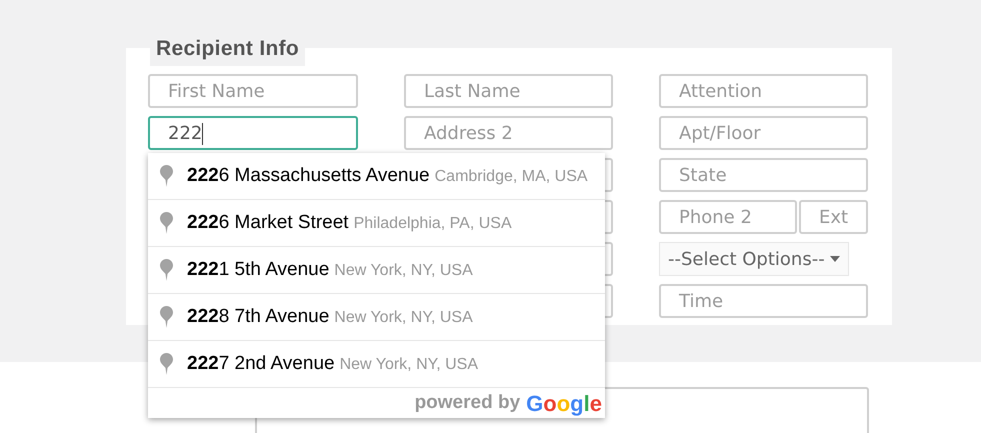  What do you see at coordinates (433, 224) in the screenshot?
I see `suggestion-city: Philadelphia, PA, USA` at bounding box center [433, 224].